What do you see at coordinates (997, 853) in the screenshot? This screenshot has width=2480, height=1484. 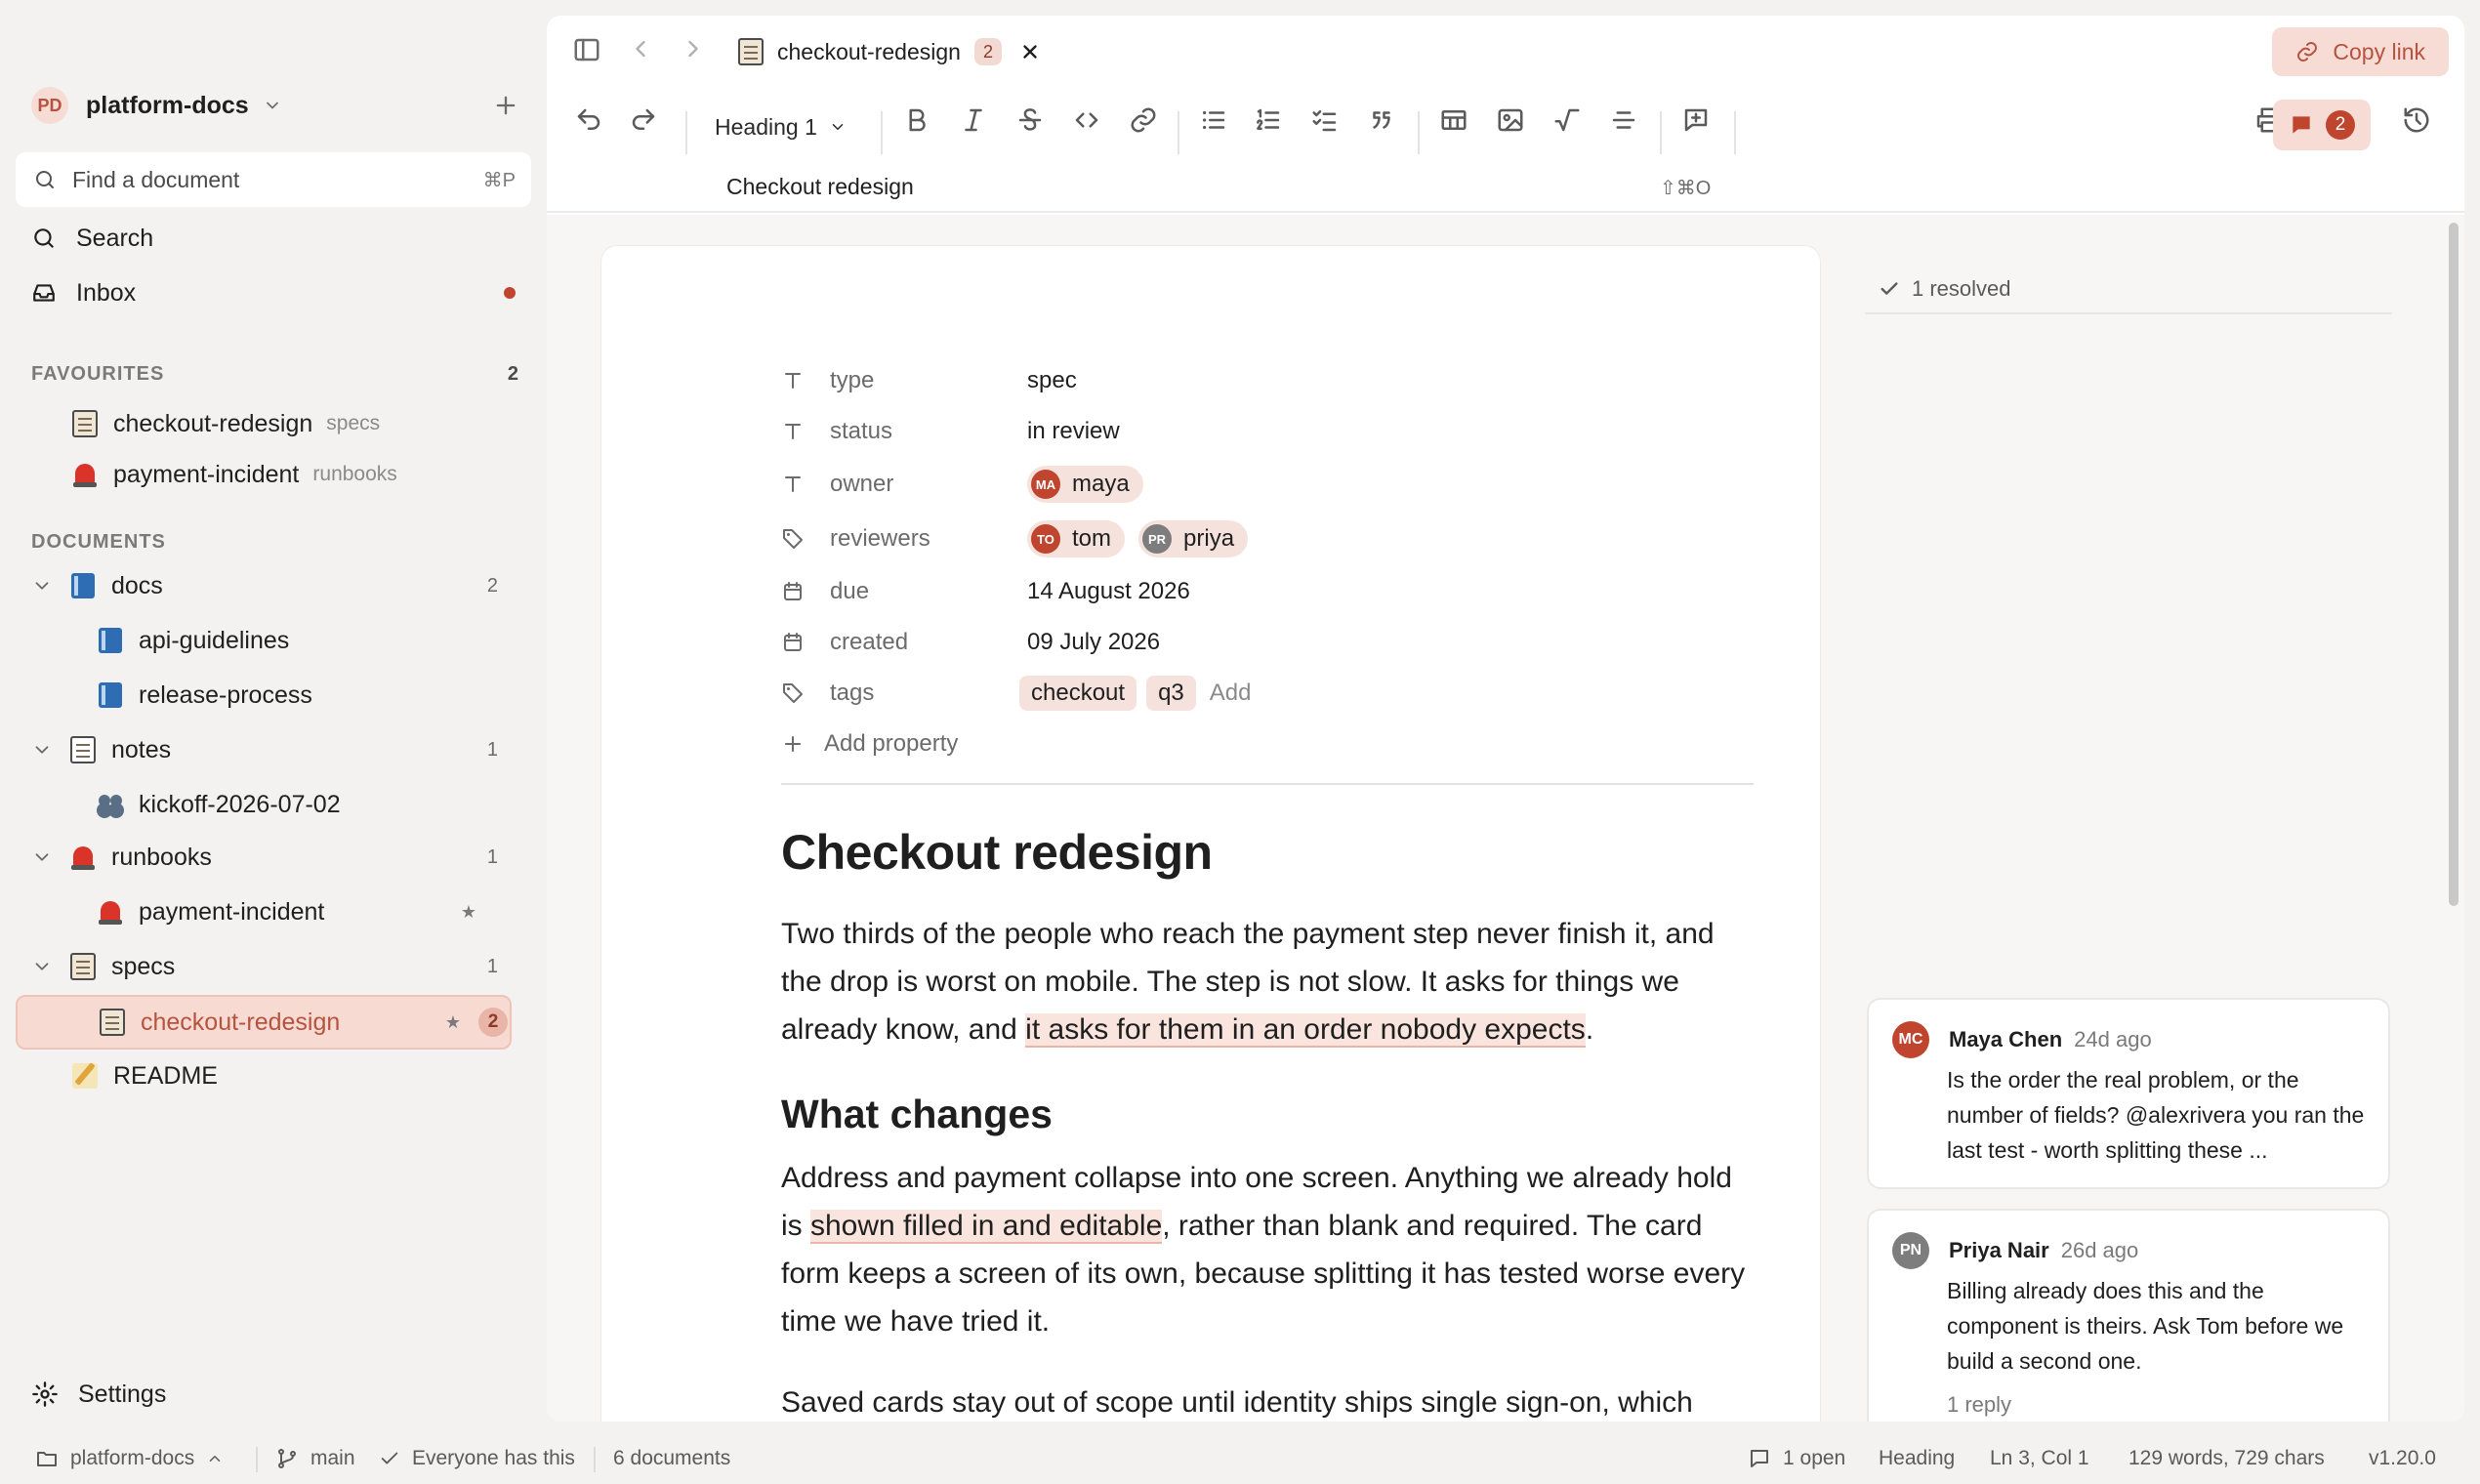 I see `document-title-heading: Checkout redesign` at bounding box center [997, 853].